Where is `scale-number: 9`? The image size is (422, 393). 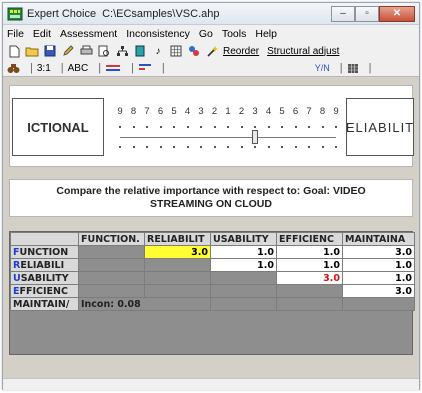
scale-number: 9 is located at coordinates (336, 111).